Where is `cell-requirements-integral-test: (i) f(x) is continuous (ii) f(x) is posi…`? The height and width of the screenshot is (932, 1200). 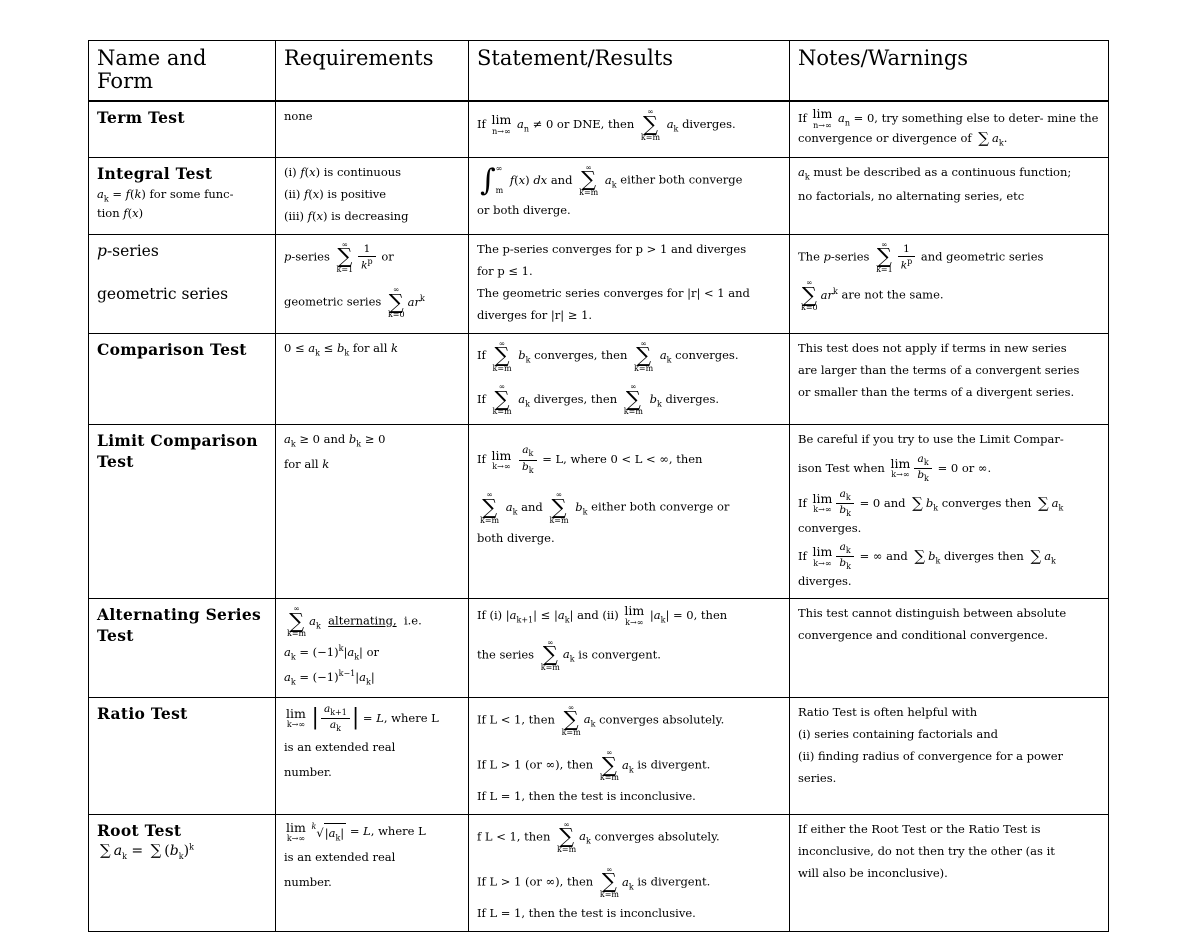 cell-requirements-integral-test: (i) f(x) is continuous (ii) f(x) is posi… is located at coordinates (372, 195).